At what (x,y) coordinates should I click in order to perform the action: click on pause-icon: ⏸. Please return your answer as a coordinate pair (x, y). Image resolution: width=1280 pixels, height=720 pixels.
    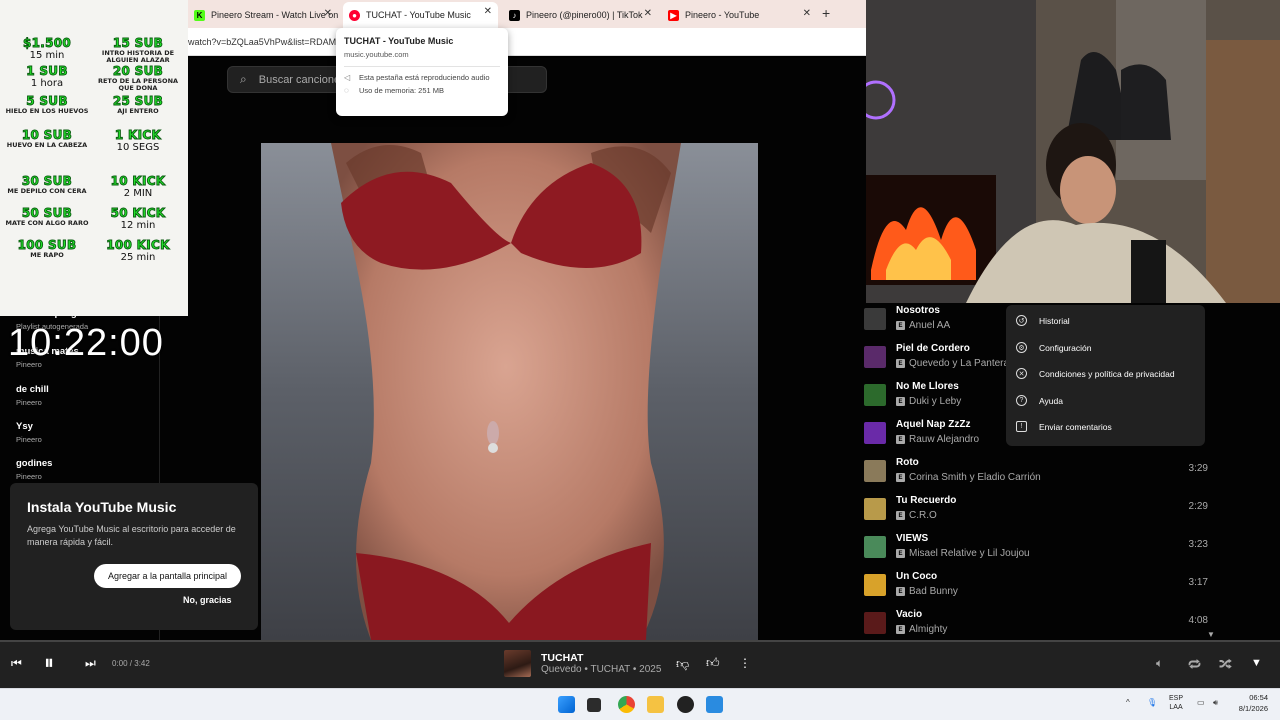
    Looking at the image, I should click on (49, 663).